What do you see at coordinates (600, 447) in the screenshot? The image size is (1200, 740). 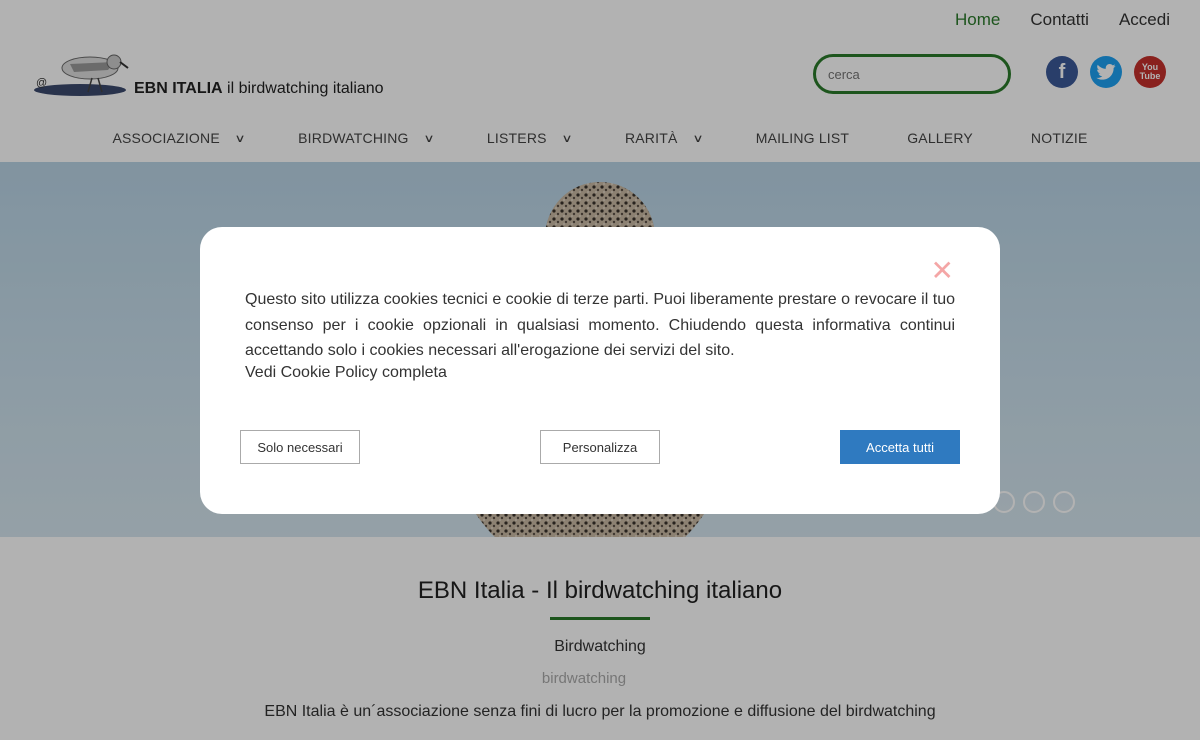 I see `customize-button: Personalizza` at bounding box center [600, 447].